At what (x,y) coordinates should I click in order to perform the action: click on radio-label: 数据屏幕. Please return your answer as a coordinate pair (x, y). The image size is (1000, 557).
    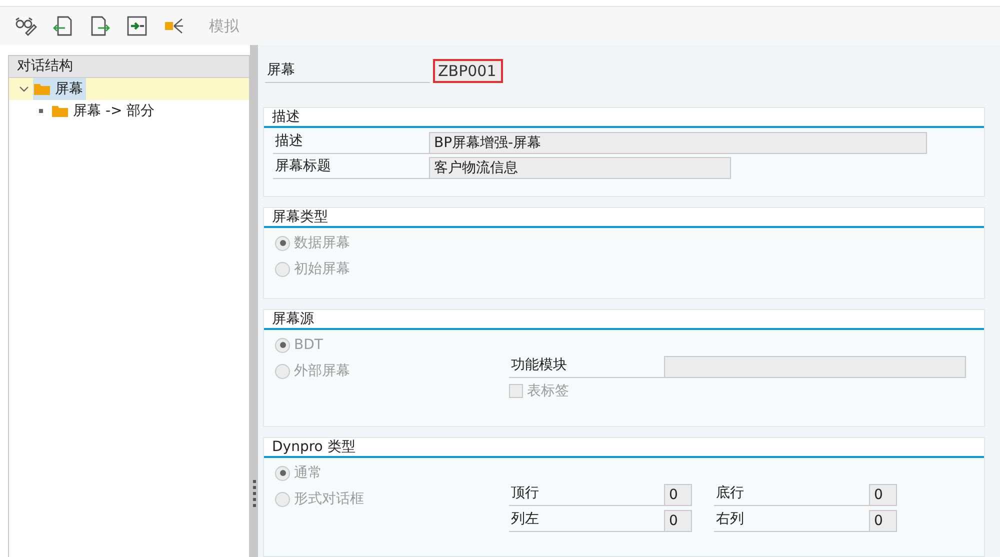
    Looking at the image, I should click on (322, 243).